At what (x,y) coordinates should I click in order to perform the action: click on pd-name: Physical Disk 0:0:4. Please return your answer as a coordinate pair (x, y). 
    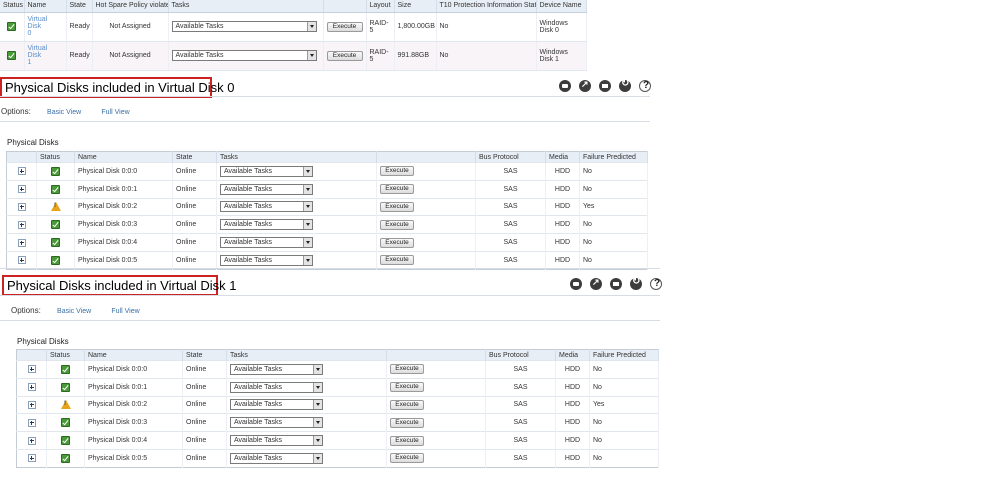
    Looking at the image, I should click on (123, 242).